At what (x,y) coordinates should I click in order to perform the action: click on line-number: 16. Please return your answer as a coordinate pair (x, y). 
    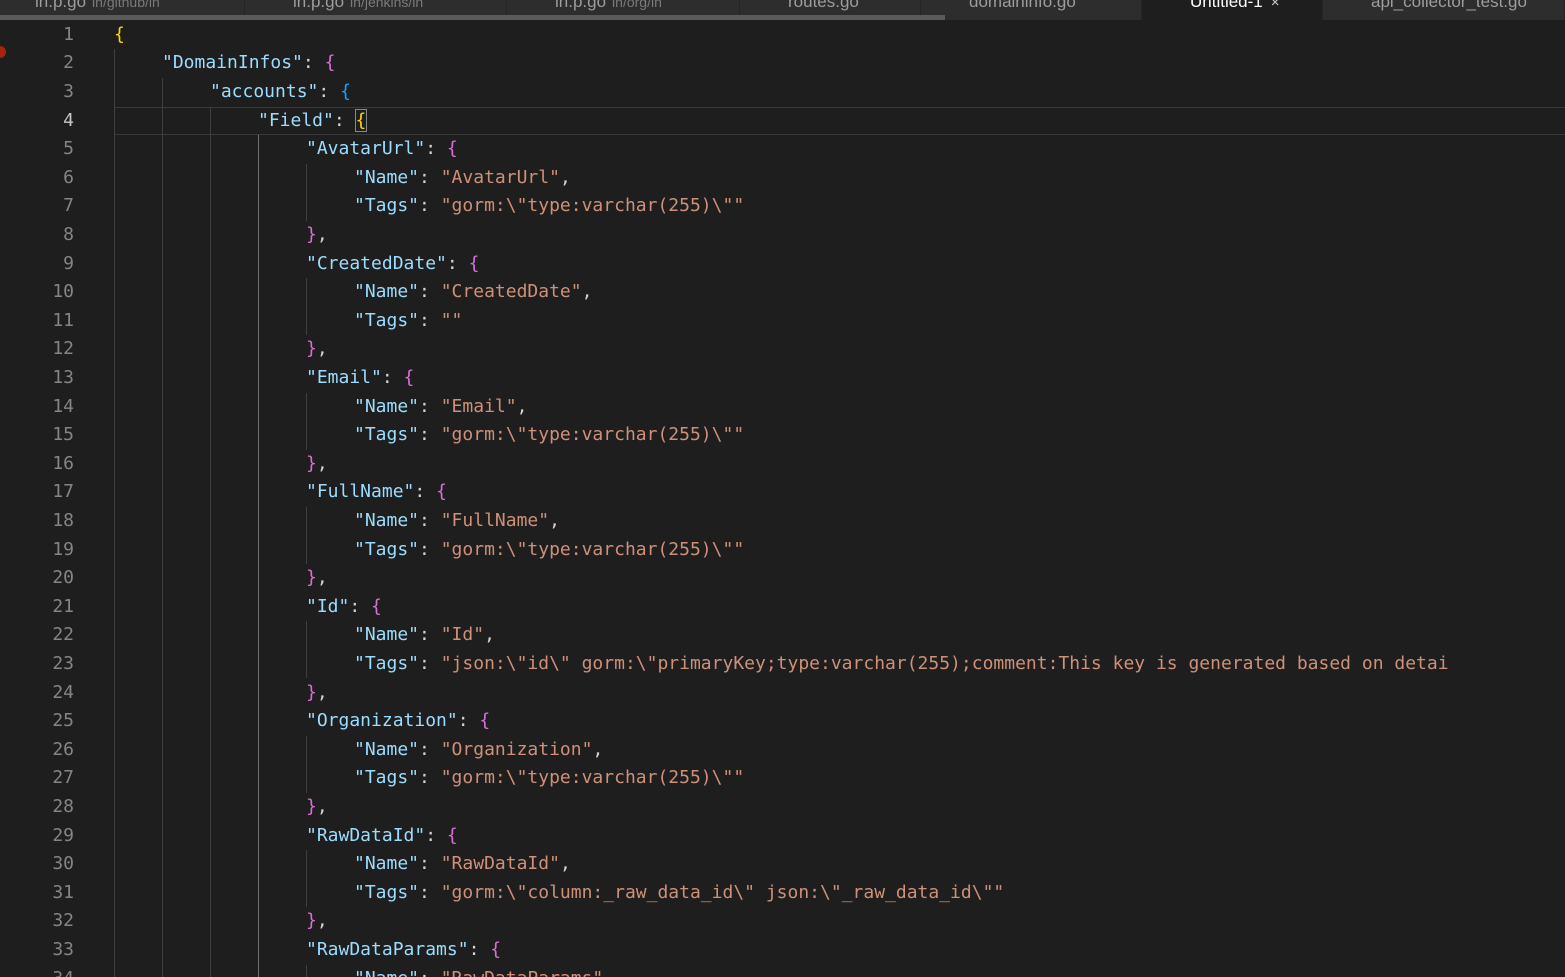
    Looking at the image, I should click on (63, 463).